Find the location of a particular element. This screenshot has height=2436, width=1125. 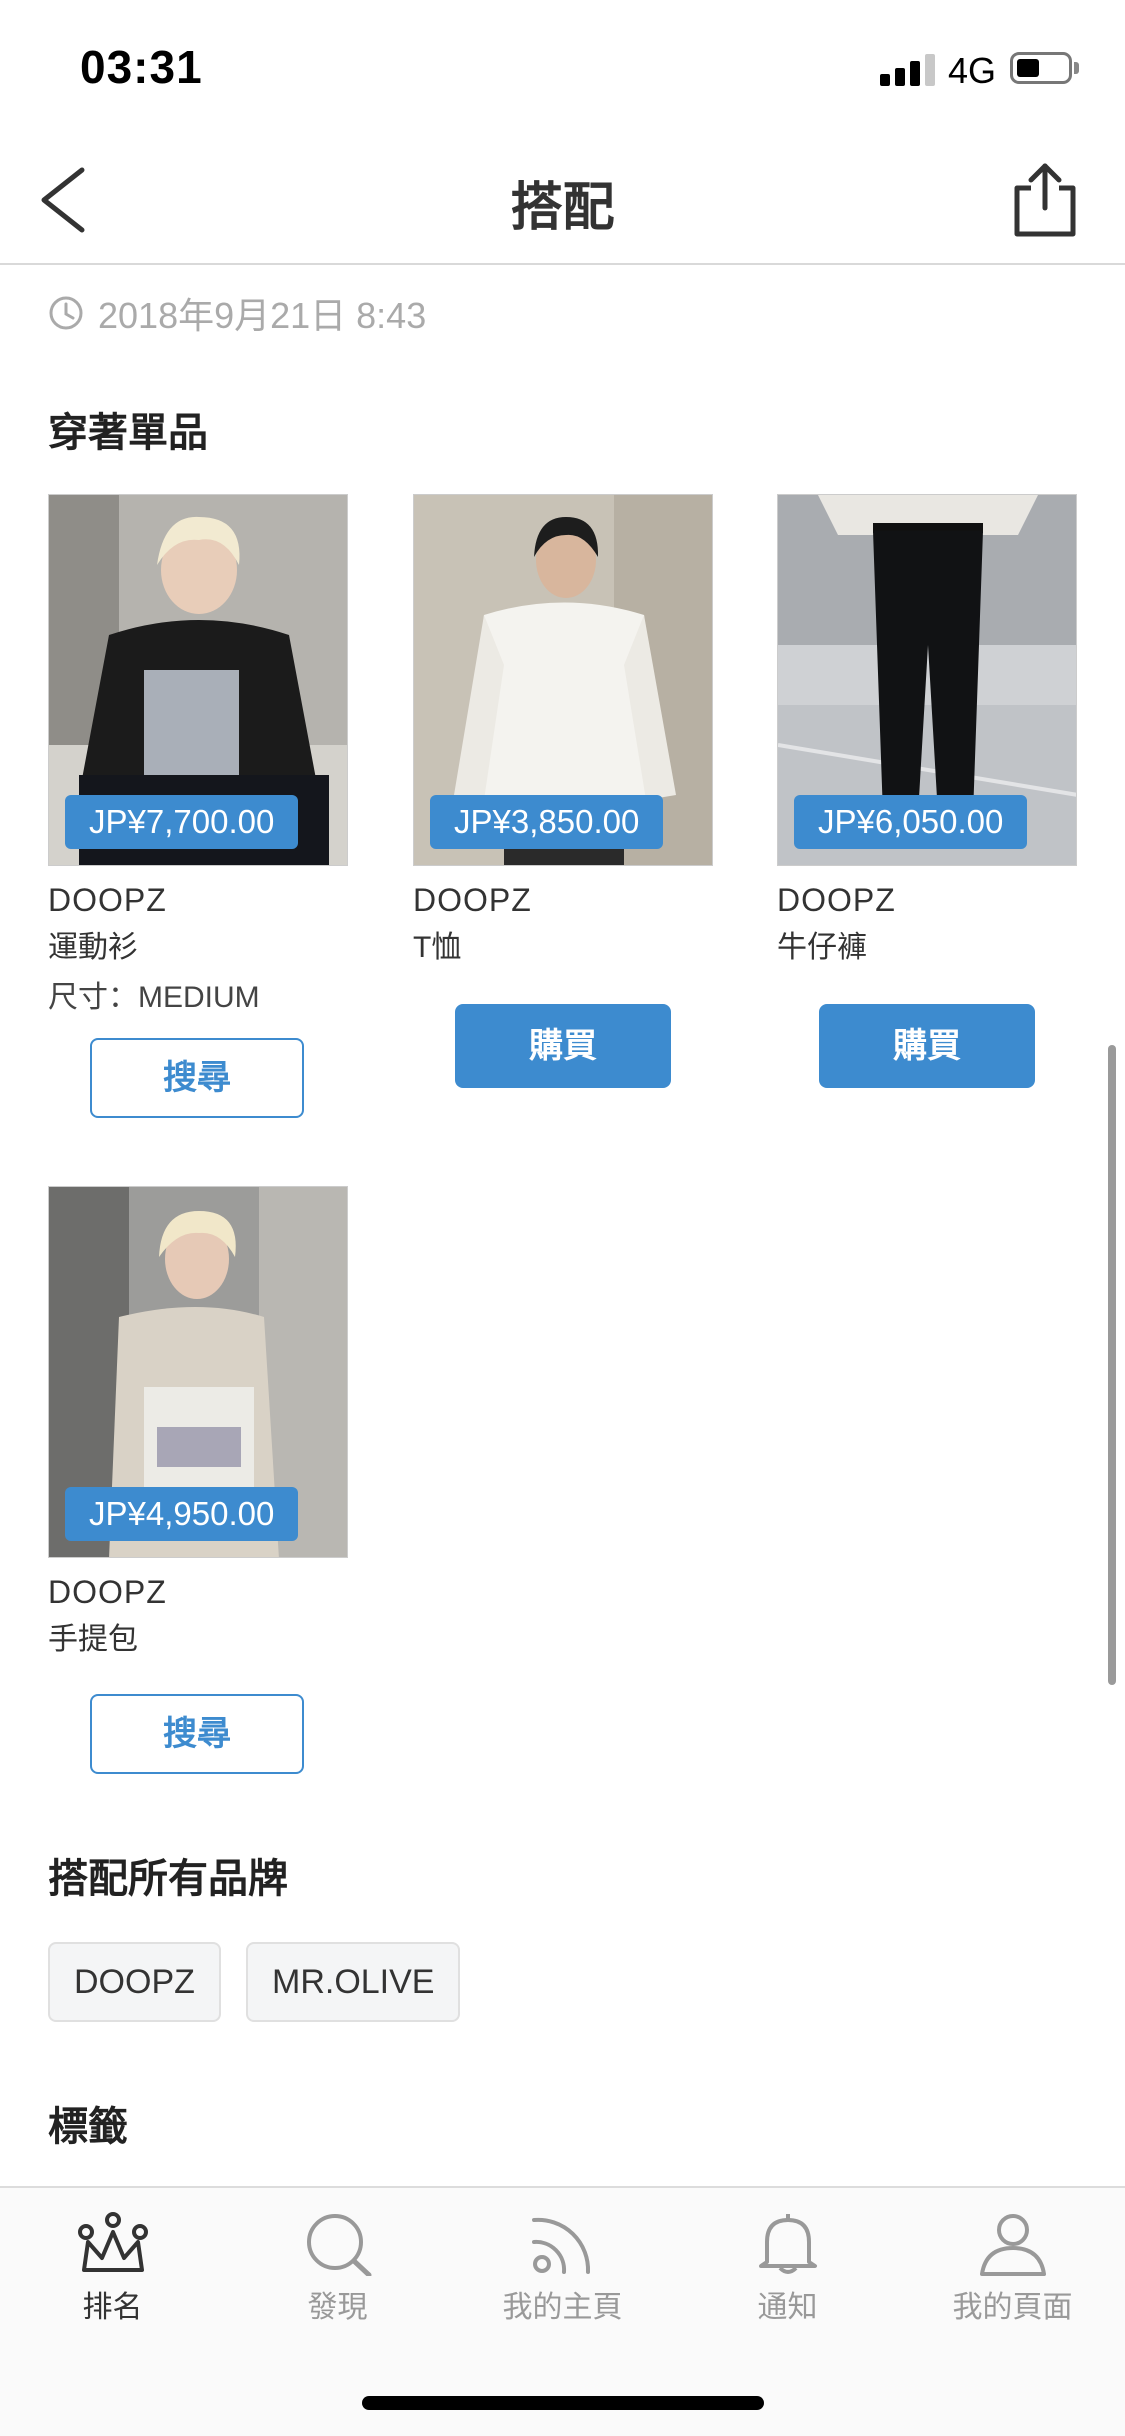

signal-icon is located at coordinates (908, 69).